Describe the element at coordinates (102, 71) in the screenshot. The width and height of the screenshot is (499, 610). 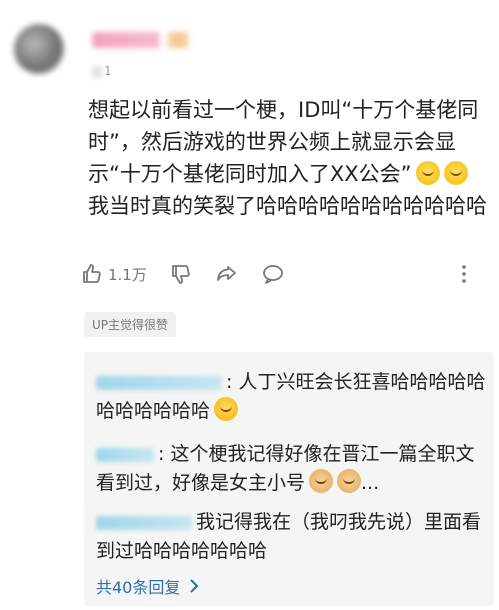
I see `user-level: 1` at that location.